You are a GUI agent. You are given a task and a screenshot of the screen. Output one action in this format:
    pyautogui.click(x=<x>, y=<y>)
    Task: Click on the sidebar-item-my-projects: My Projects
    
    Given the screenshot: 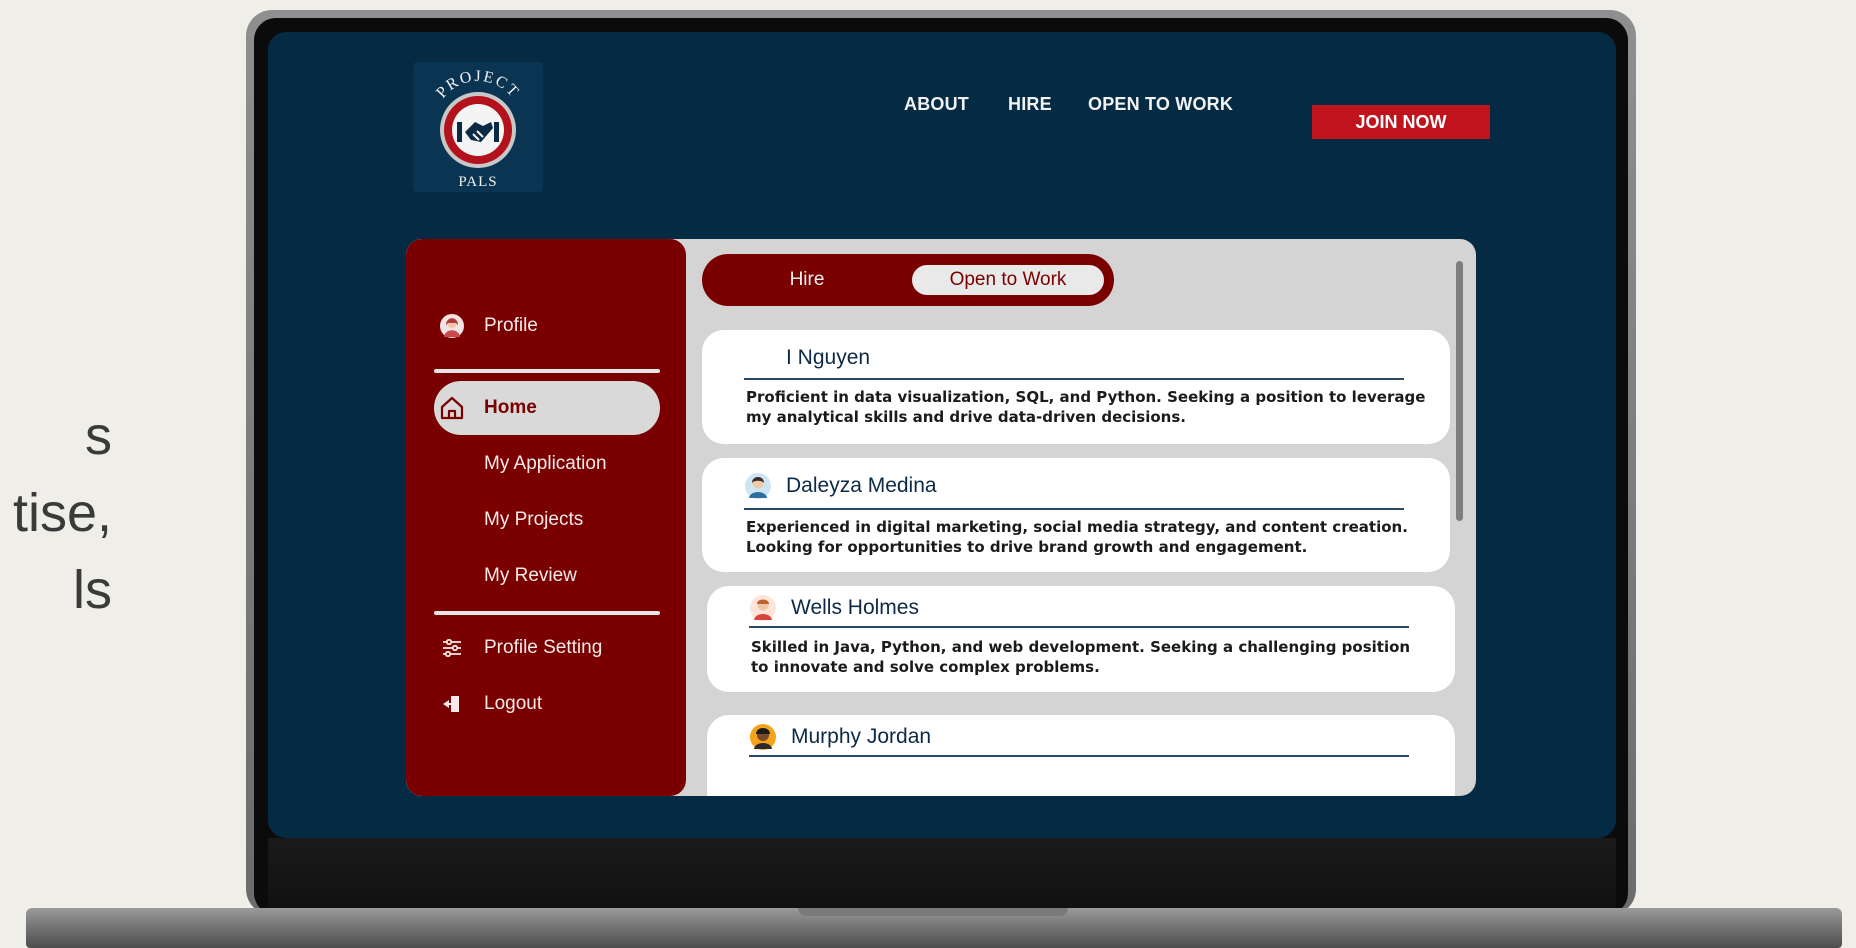 What is the action you would take?
    pyautogui.click(x=547, y=520)
    